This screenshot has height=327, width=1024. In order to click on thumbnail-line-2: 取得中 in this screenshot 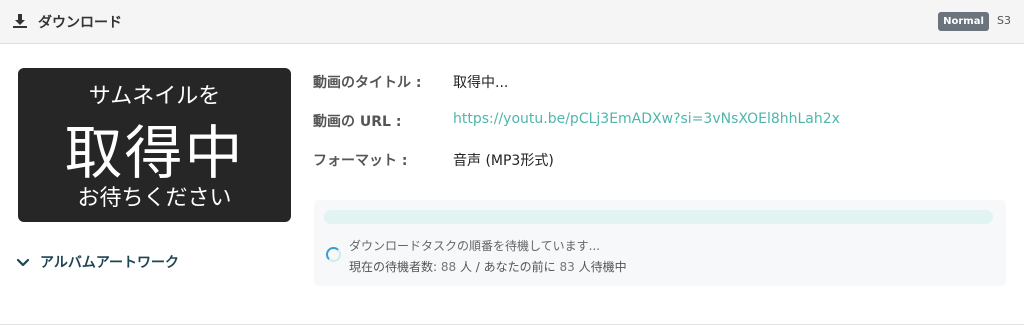, I will do `click(154, 153)`.